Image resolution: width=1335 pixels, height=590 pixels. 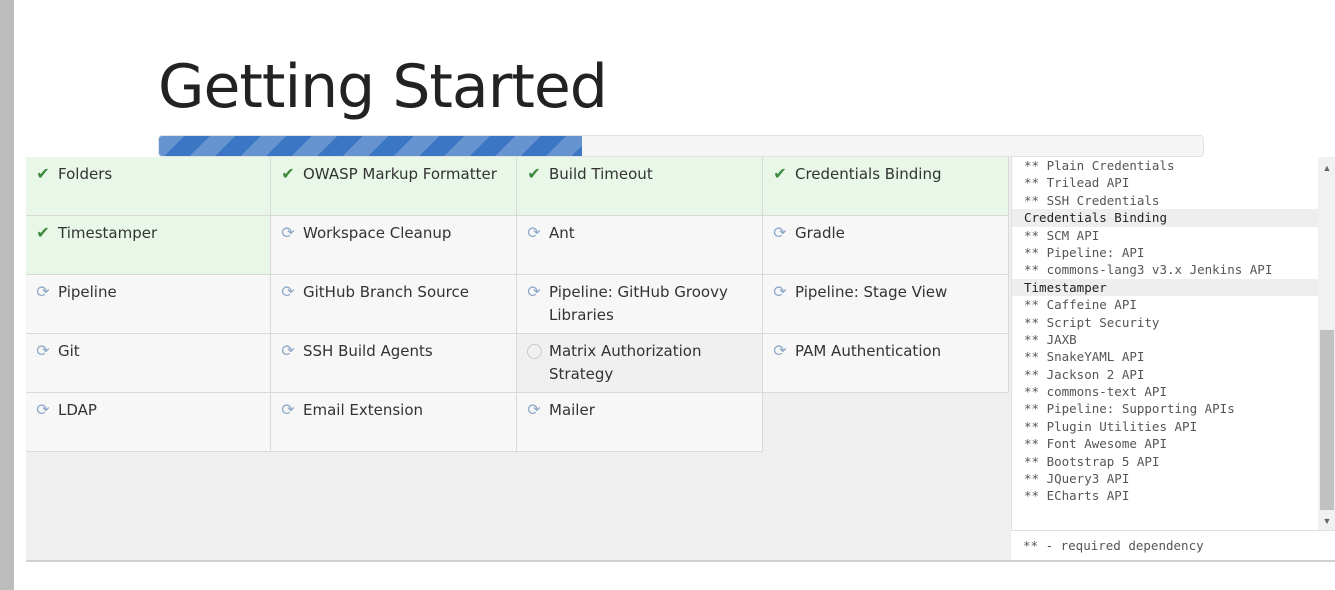 I want to click on dependency-log-line: ** Pipeline: API, so click(x=1084, y=252).